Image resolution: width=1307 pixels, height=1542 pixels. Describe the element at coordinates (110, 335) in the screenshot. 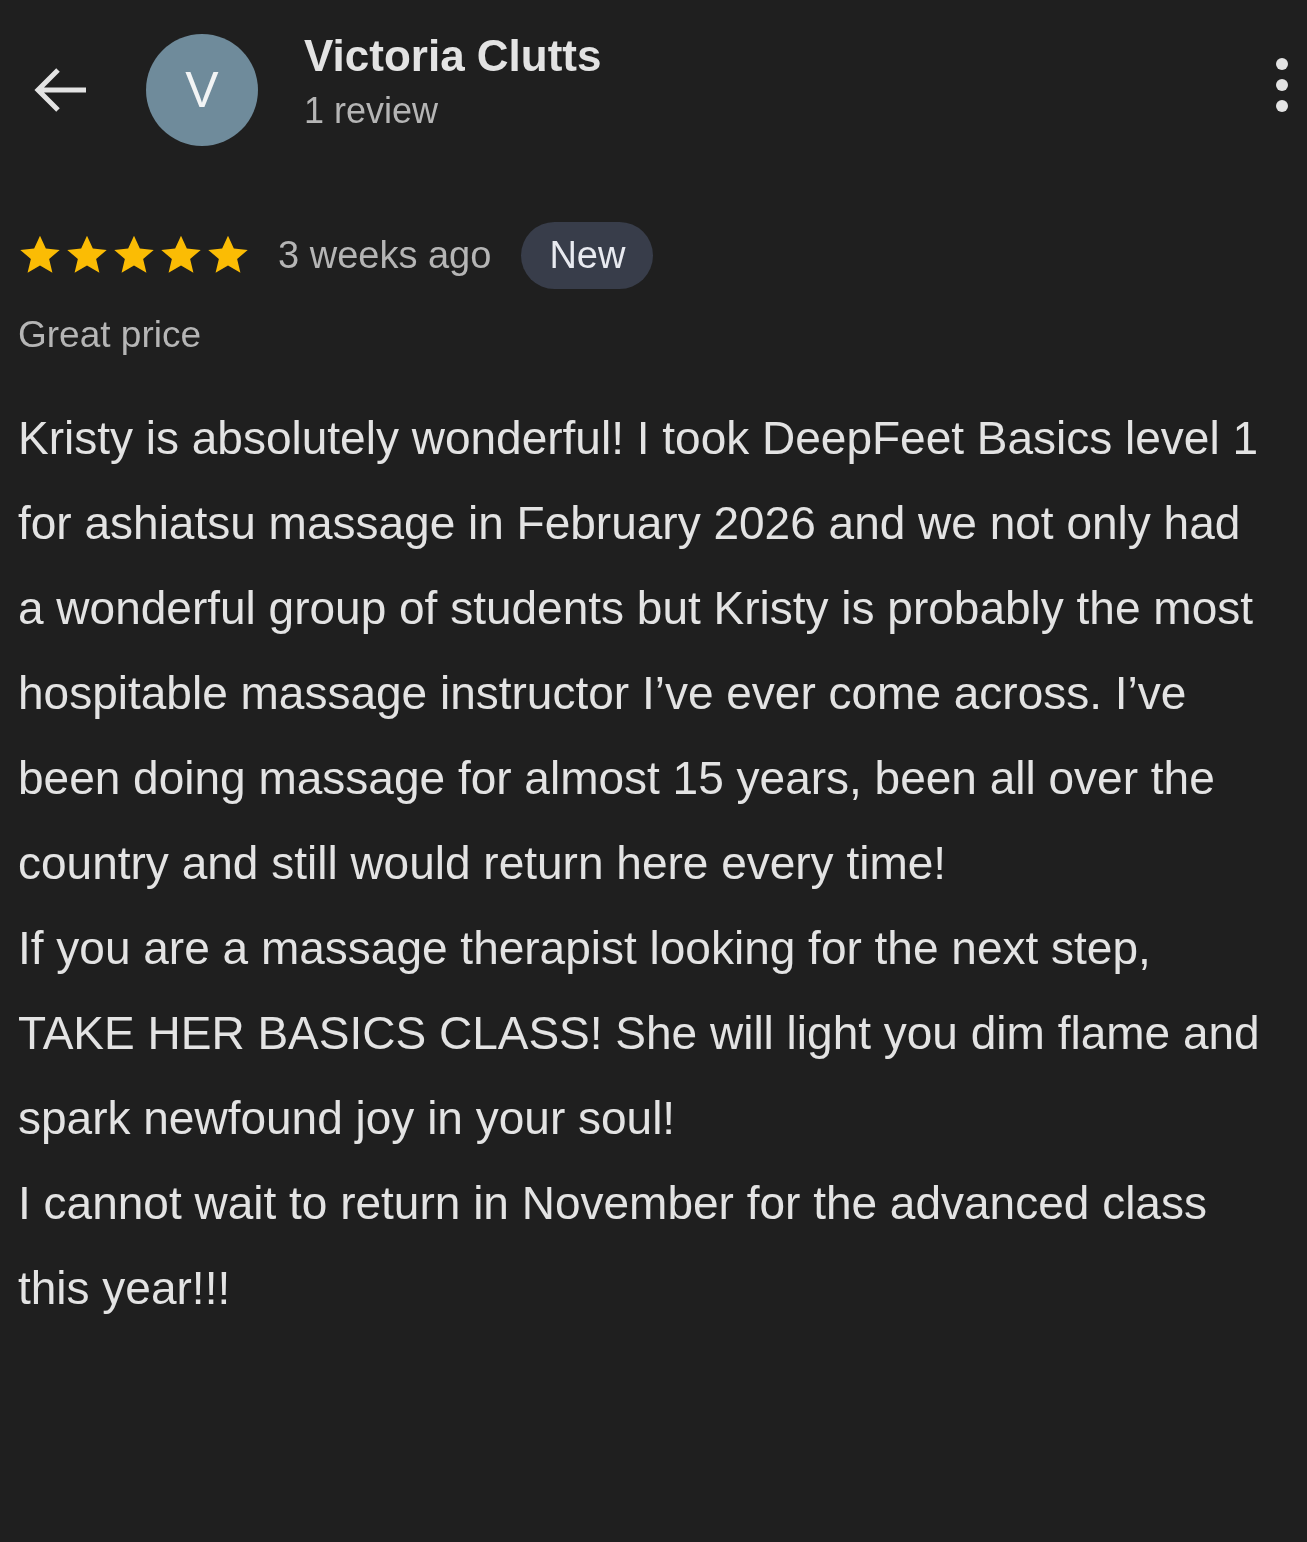

I see `review-highlight: Great price` at that location.